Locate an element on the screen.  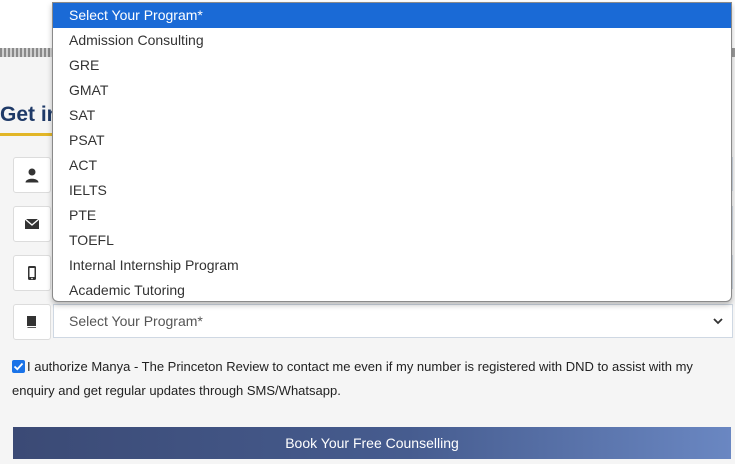
dropdown-option: PTE is located at coordinates (392, 215).